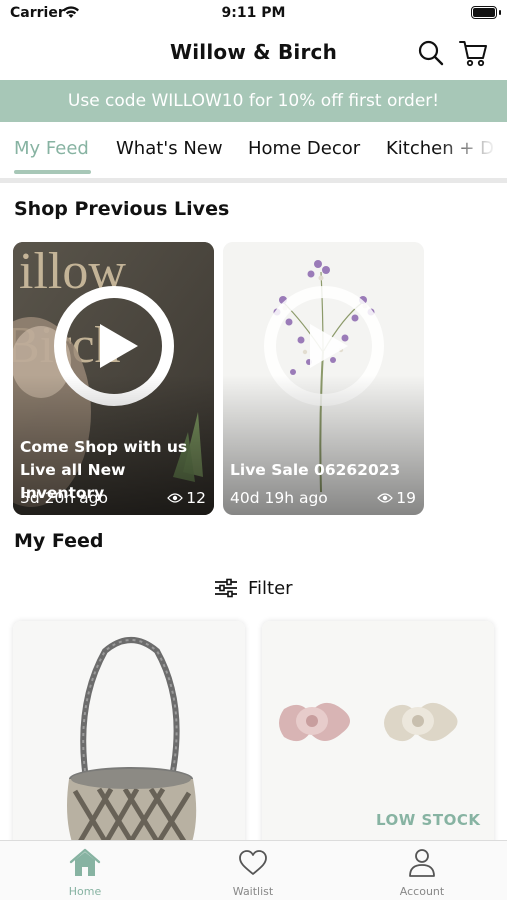 The width and height of the screenshot is (507, 900). What do you see at coordinates (169, 148) in the screenshot?
I see `tab-whats-new: What's New` at bounding box center [169, 148].